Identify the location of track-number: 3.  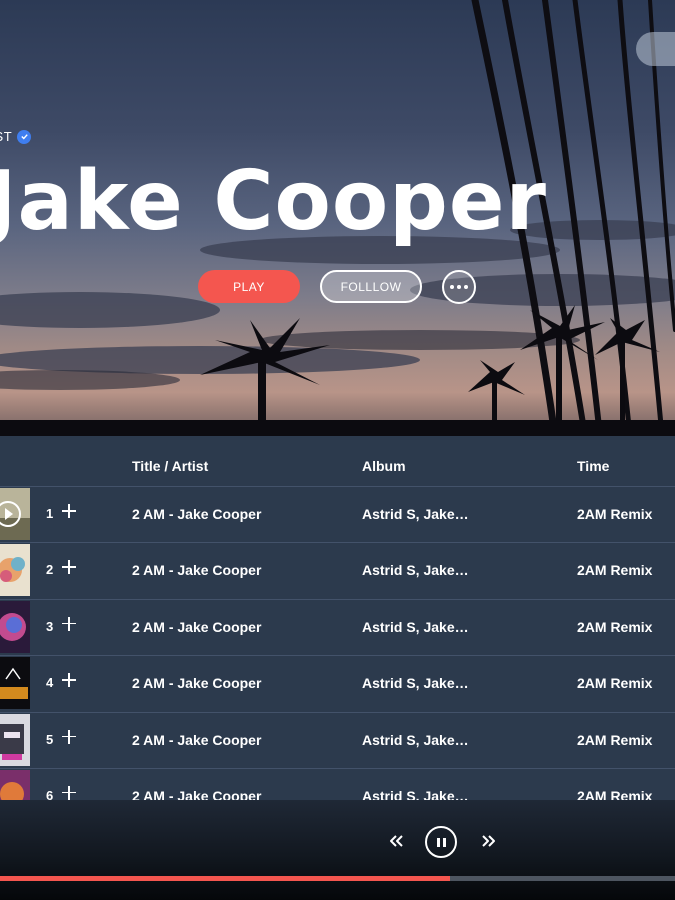
(50, 626).